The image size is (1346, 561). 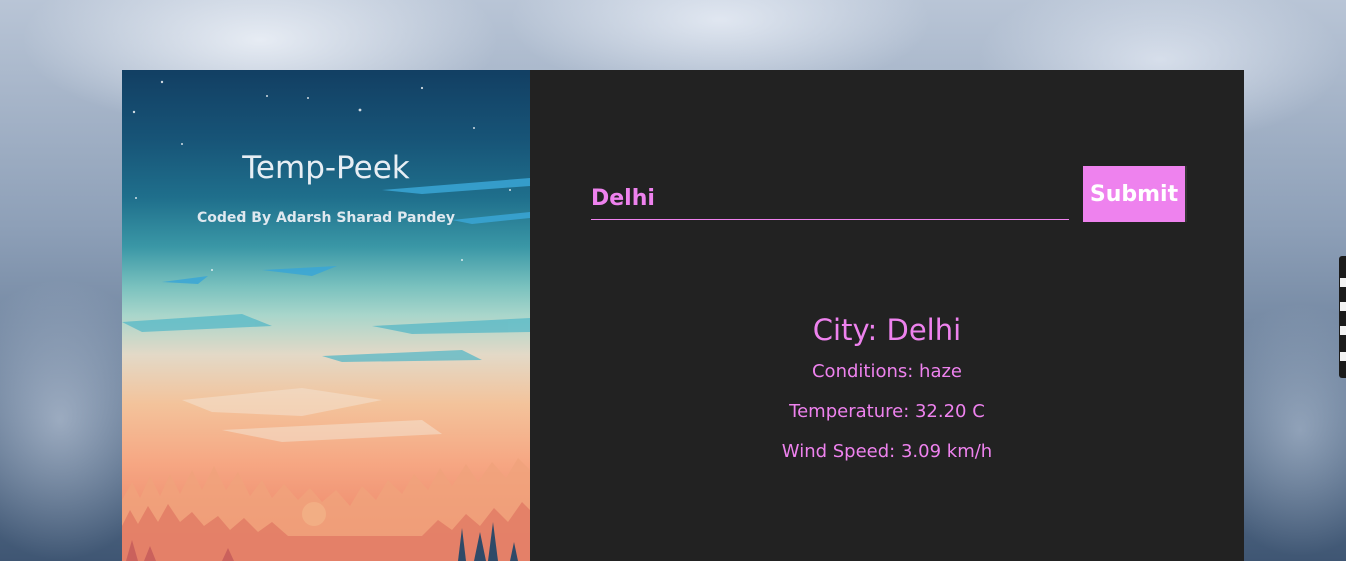 I want to click on author-credit: Coded By Adarsh Sharad Pandey, so click(x=326, y=218).